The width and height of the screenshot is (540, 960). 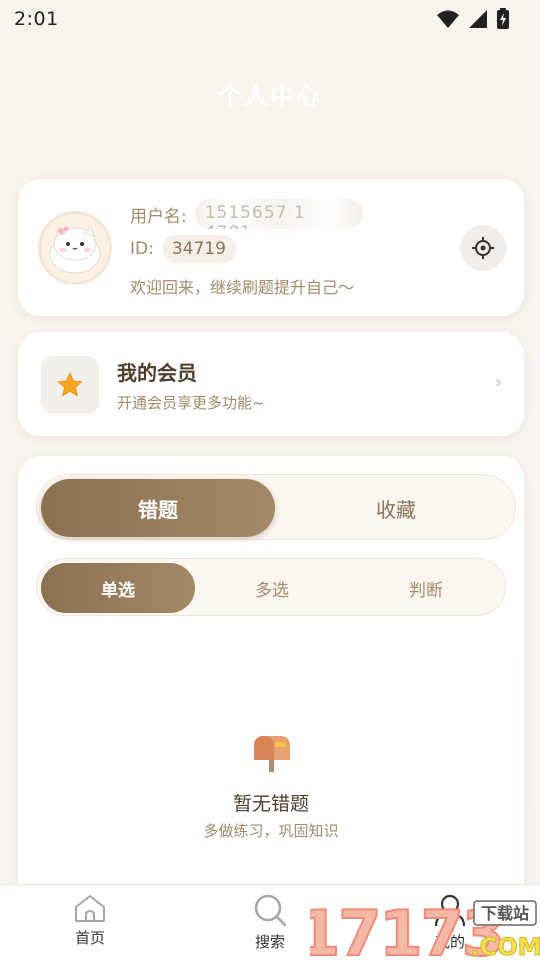 I want to click on id-value: 34719, so click(x=198, y=249).